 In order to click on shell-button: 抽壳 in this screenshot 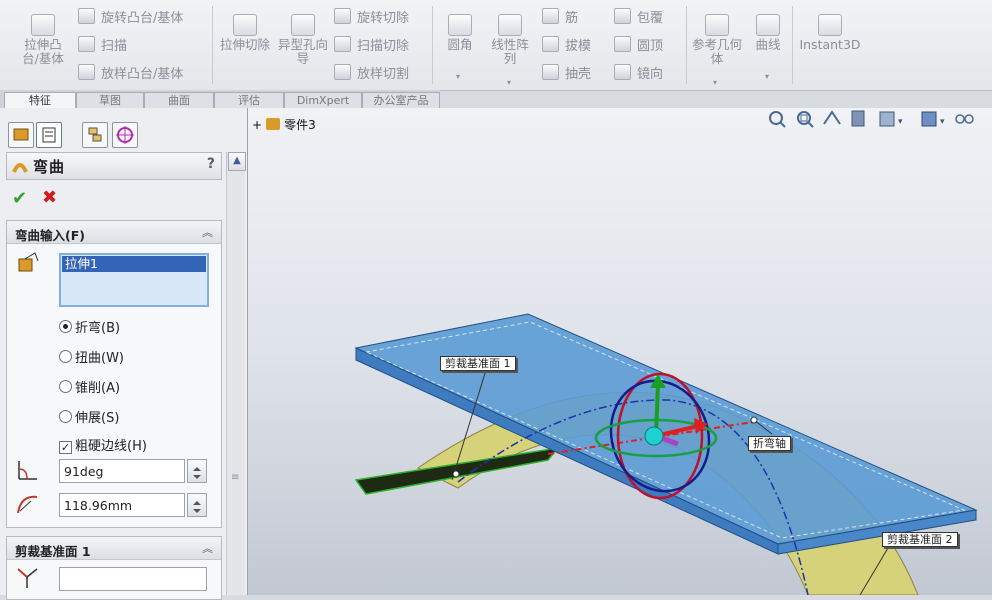, I will do `click(566, 73)`.